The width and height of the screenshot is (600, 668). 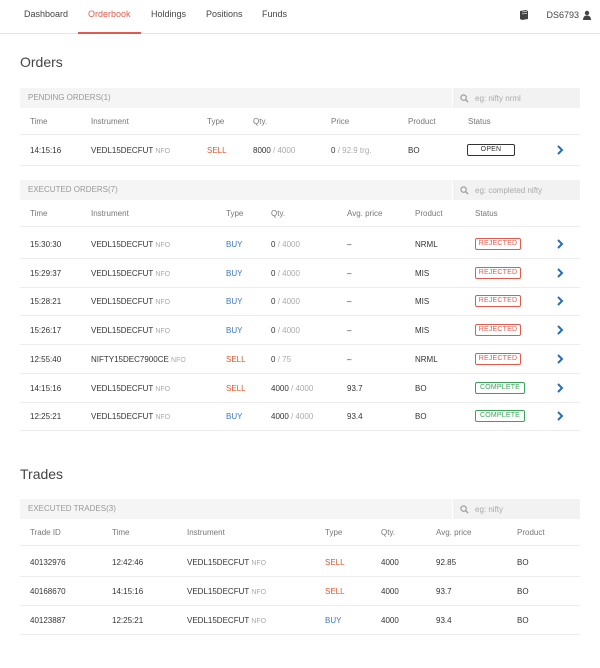 What do you see at coordinates (525, 509) in the screenshot?
I see `executed-trades-search-input` at bounding box center [525, 509].